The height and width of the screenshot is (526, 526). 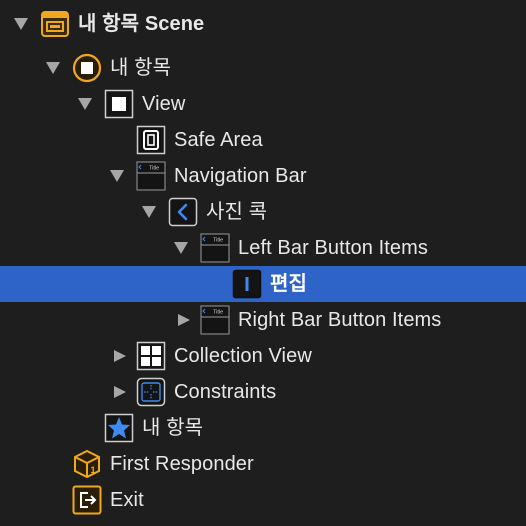 I want to click on outline-row-label: Exit, so click(x=127, y=500).